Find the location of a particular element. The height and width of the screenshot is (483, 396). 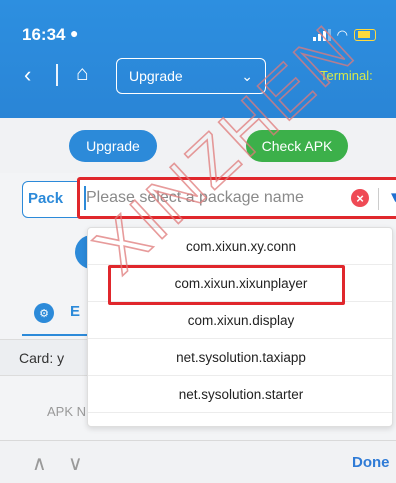

done-button: Done is located at coordinates (371, 462).